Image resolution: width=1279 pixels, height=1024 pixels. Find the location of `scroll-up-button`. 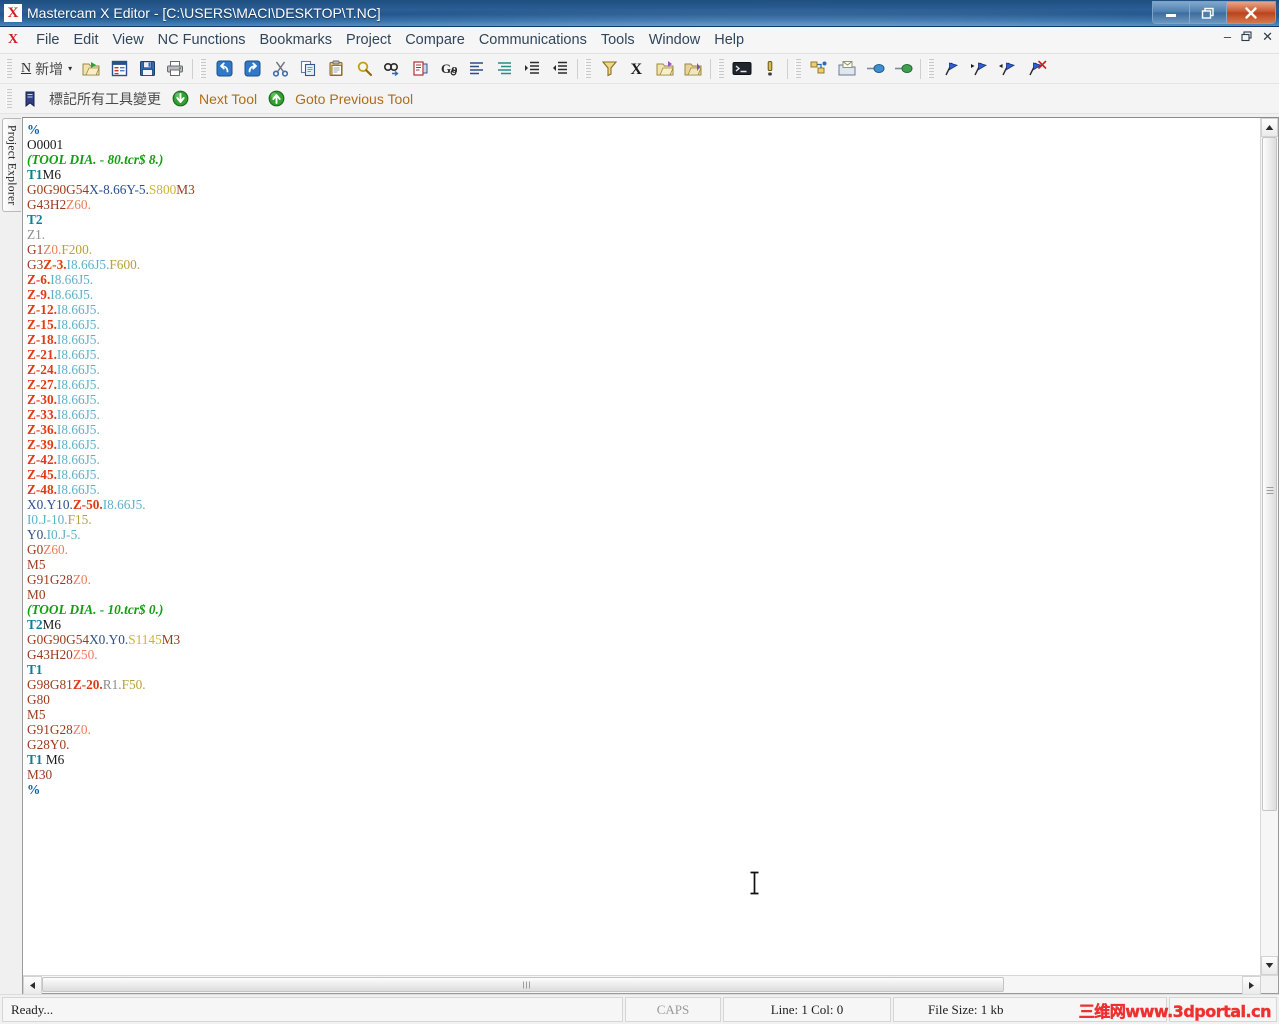

scroll-up-button is located at coordinates (1269, 127).